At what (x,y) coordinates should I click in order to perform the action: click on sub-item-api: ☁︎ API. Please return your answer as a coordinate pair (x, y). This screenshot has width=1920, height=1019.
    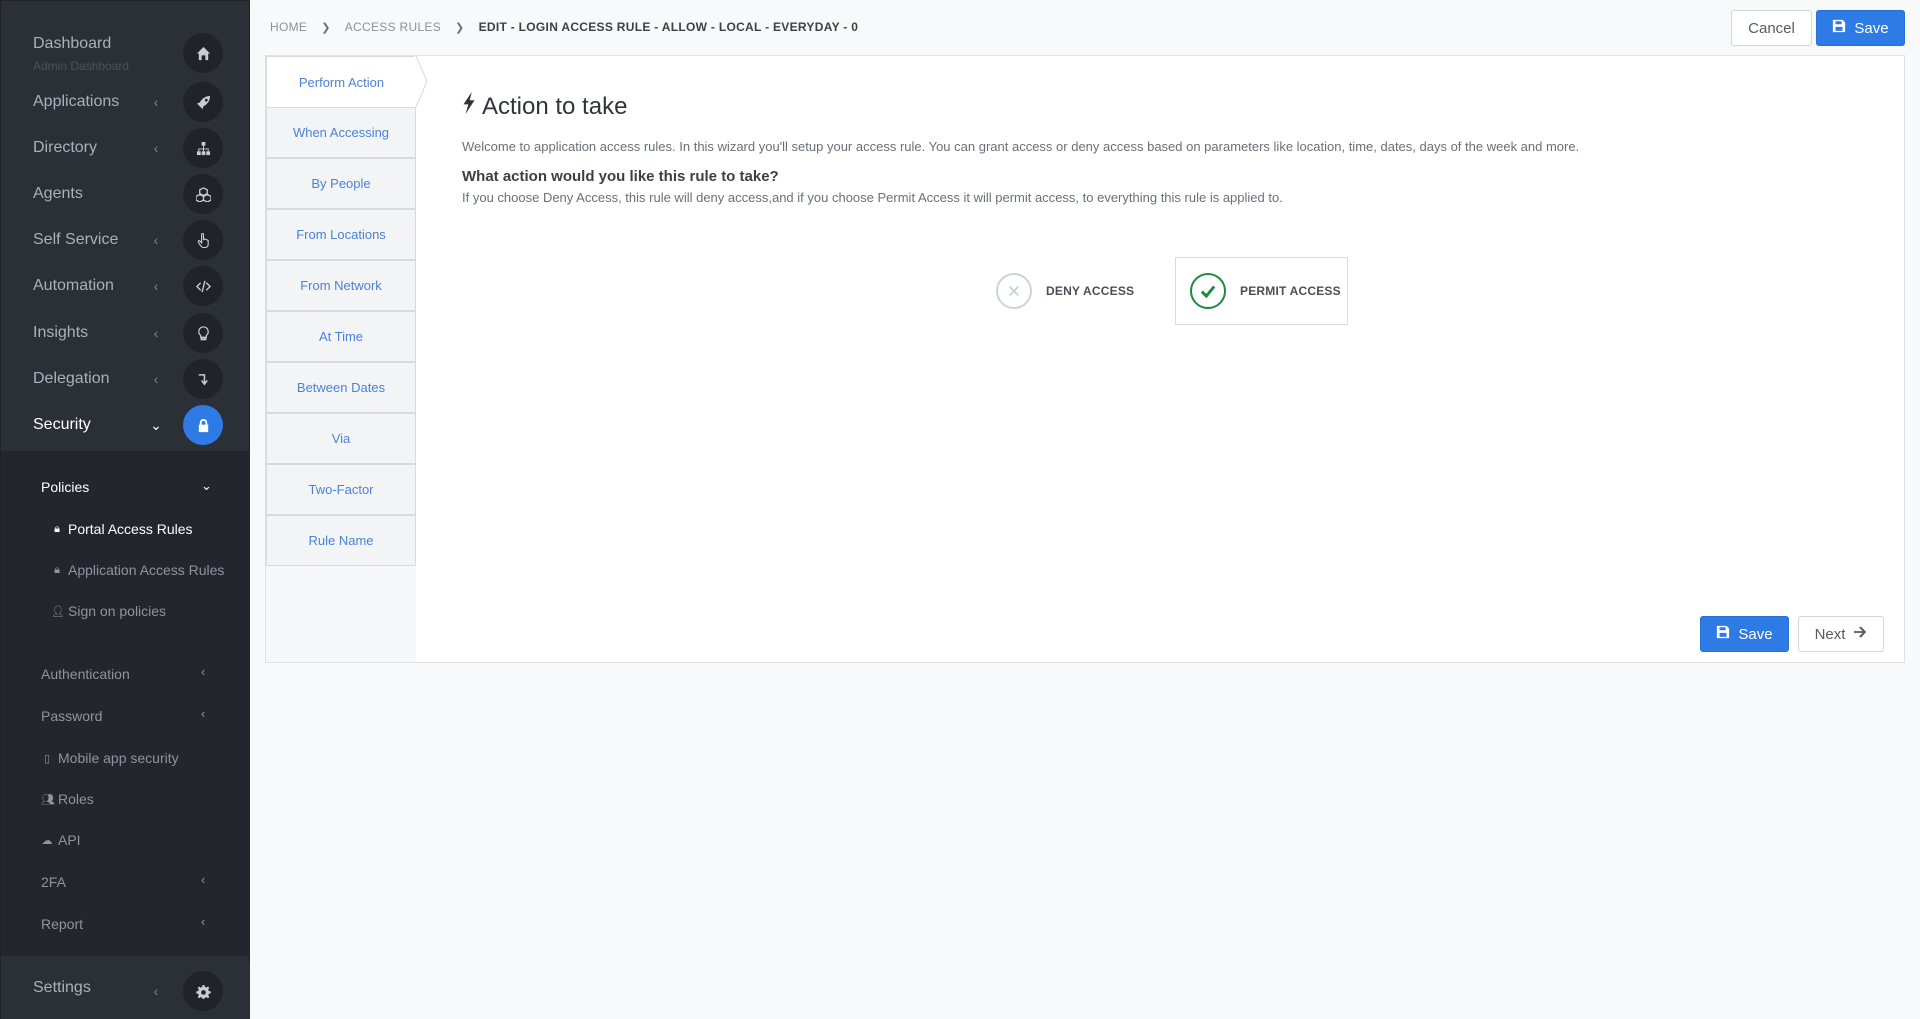
    Looking at the image, I should click on (61, 840).